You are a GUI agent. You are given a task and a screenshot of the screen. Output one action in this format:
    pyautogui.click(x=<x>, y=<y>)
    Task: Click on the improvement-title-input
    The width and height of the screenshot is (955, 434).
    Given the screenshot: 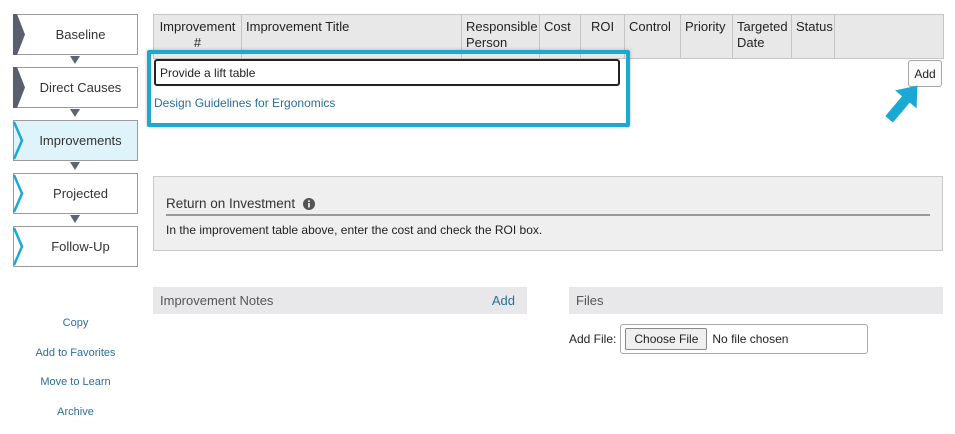 What is the action you would take?
    pyautogui.click(x=387, y=72)
    